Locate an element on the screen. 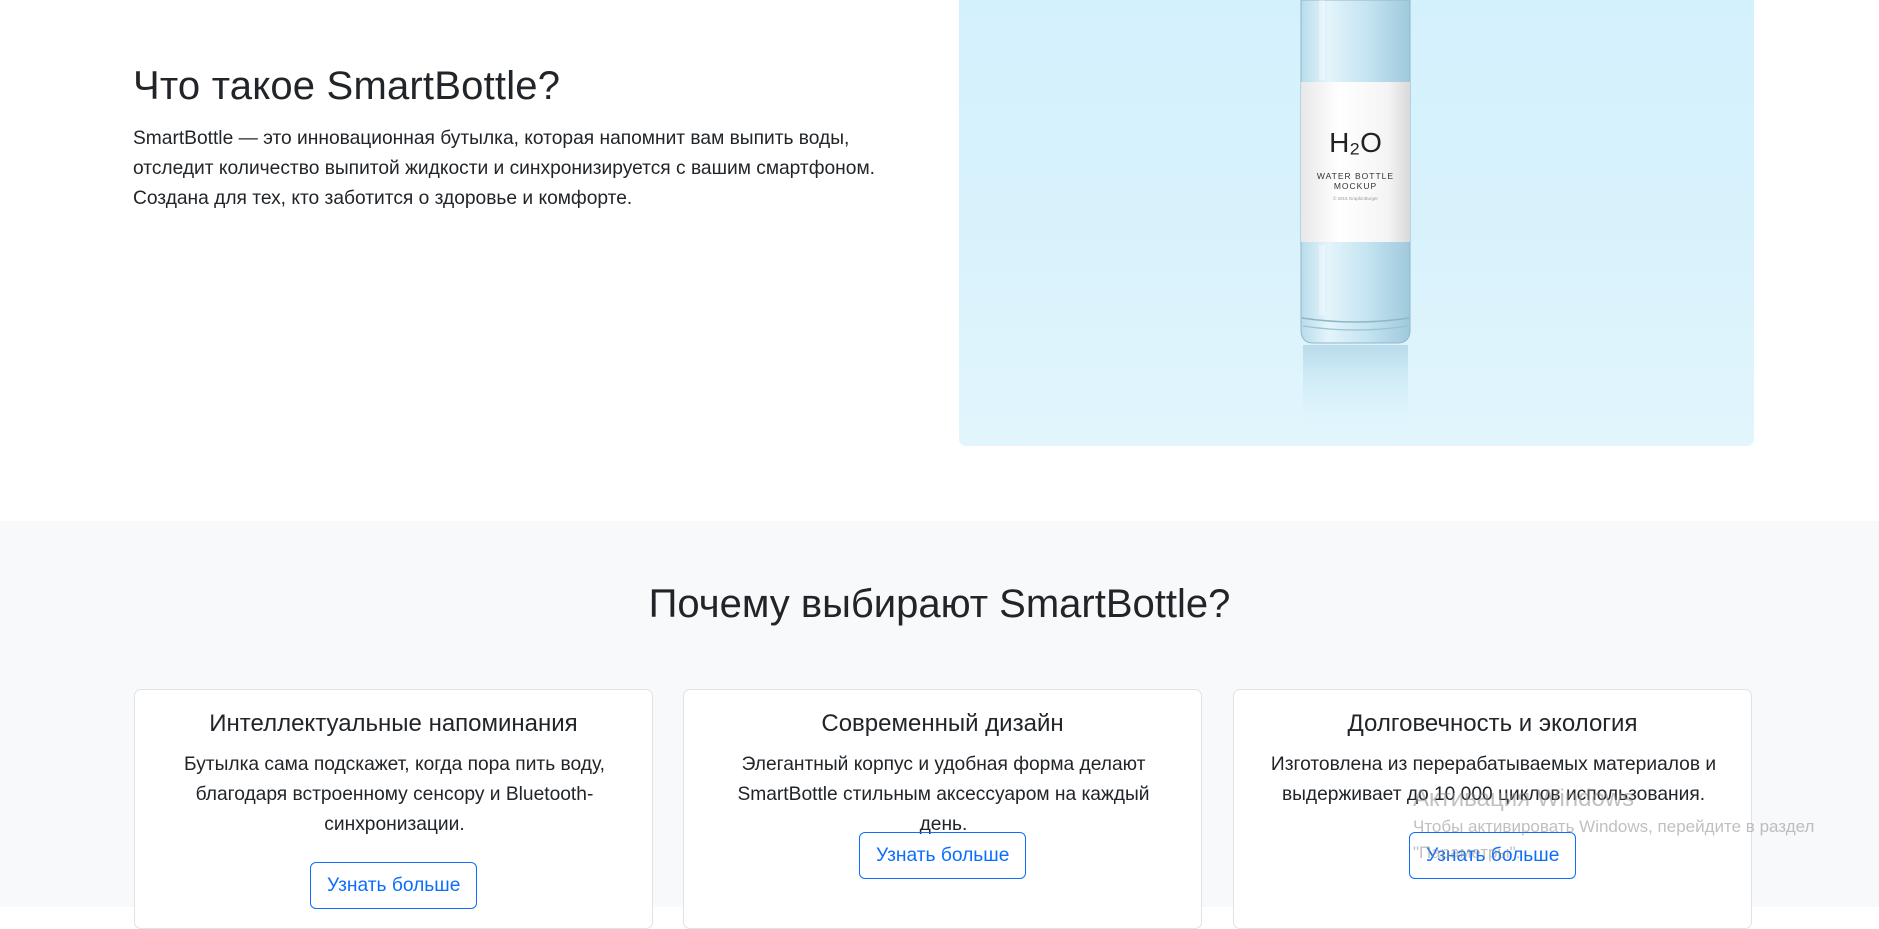 This screenshot has height=929, width=1879. bottle-label-main: H₂O is located at coordinates (1355, 142).